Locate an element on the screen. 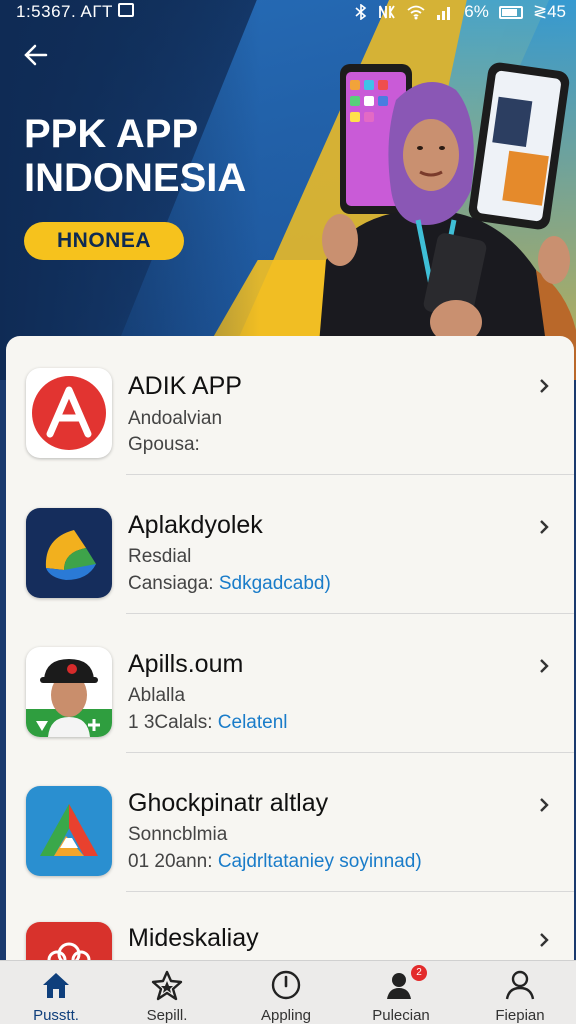 The height and width of the screenshot is (1024, 576). app-subtitle: Ablalla is located at coordinates (157, 695).